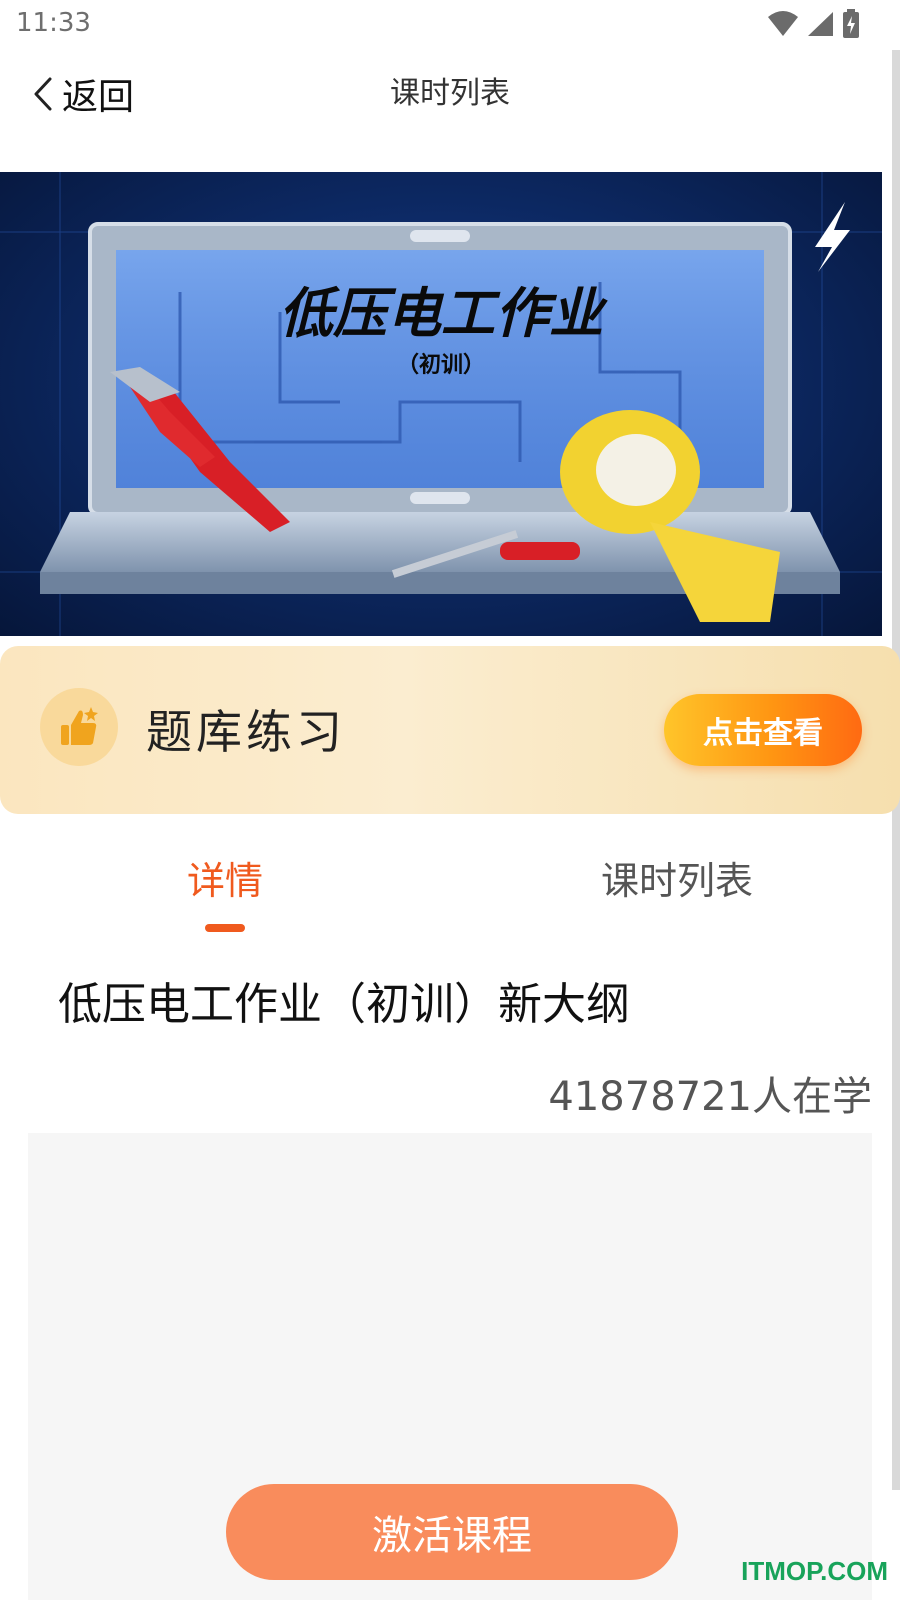  Describe the element at coordinates (677, 877) in the screenshot. I see `tab-lesson-list: 课时列表` at that location.